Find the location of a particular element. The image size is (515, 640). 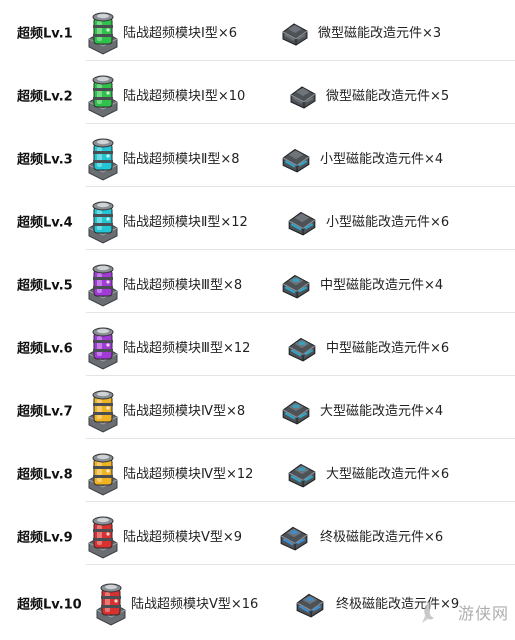

part-cell: 大型磁能改造元件×4 is located at coordinates (361, 410).